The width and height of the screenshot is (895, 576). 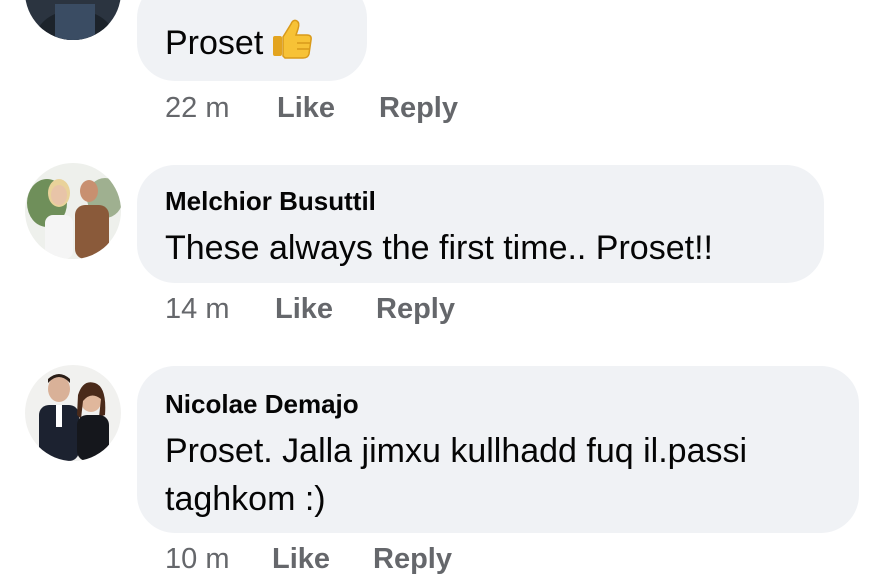 I want to click on comment-time: 14 m, so click(x=197, y=309).